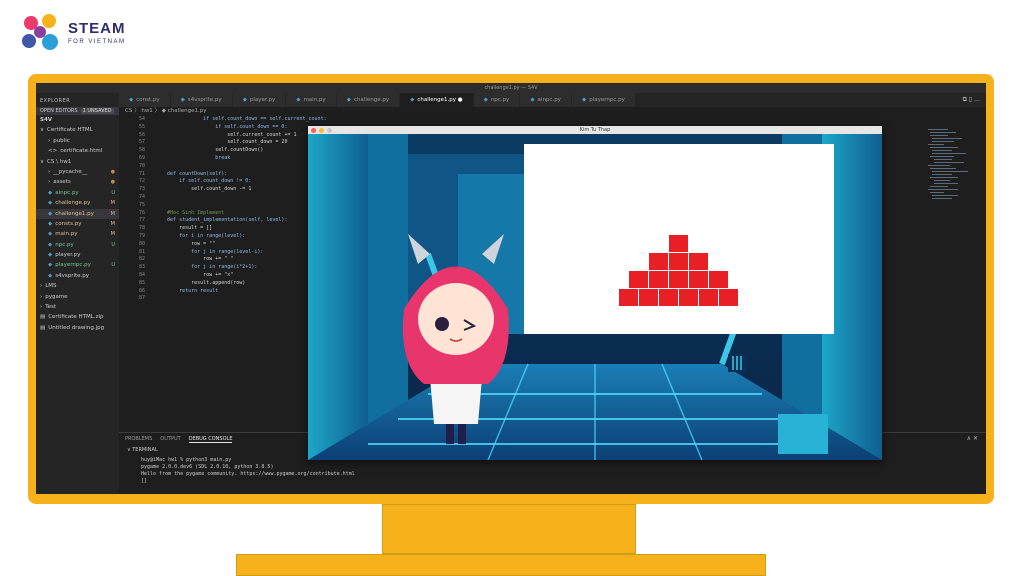 Image resolution: width=1024 pixels, height=576 pixels. What do you see at coordinates (603, 100) in the screenshot?
I see `editor-tab: ◆ playernpc.py` at bounding box center [603, 100].